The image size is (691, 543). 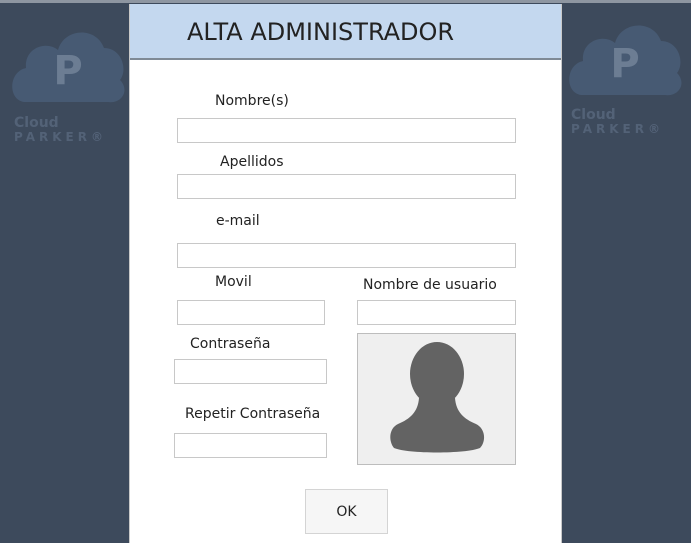 What do you see at coordinates (346, 186) in the screenshot?
I see `apellidos-input` at bounding box center [346, 186].